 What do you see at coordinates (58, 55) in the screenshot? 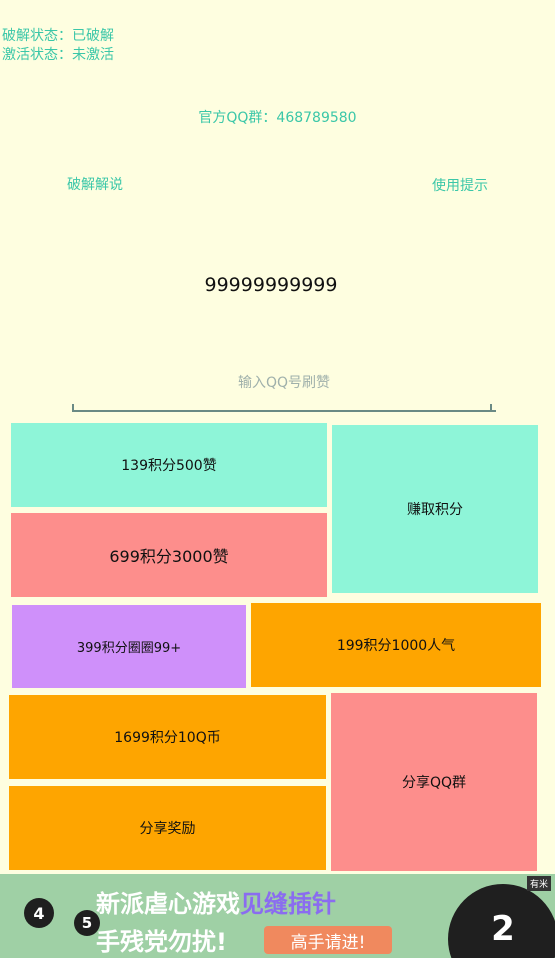
I see `activation-status: 激活状态：未激活` at bounding box center [58, 55].